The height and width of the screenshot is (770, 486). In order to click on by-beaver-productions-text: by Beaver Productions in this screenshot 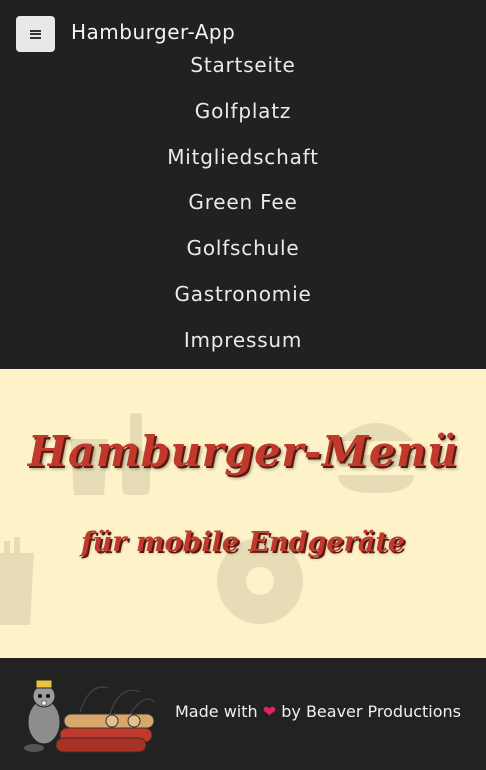, I will do `click(371, 711)`.